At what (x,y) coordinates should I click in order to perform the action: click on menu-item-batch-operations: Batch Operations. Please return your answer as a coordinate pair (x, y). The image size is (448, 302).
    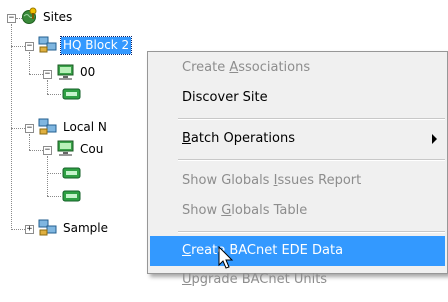
    Looking at the image, I should click on (297, 139).